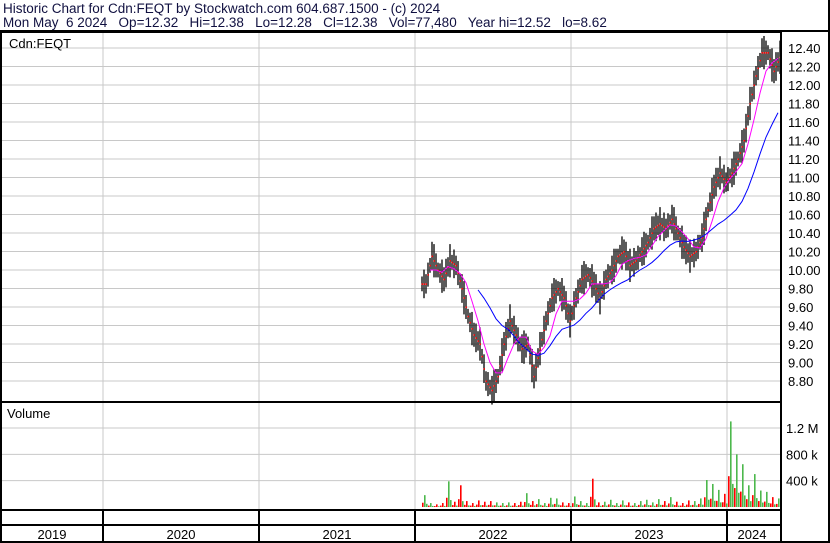  I want to click on year-label: 2024, so click(752, 534).